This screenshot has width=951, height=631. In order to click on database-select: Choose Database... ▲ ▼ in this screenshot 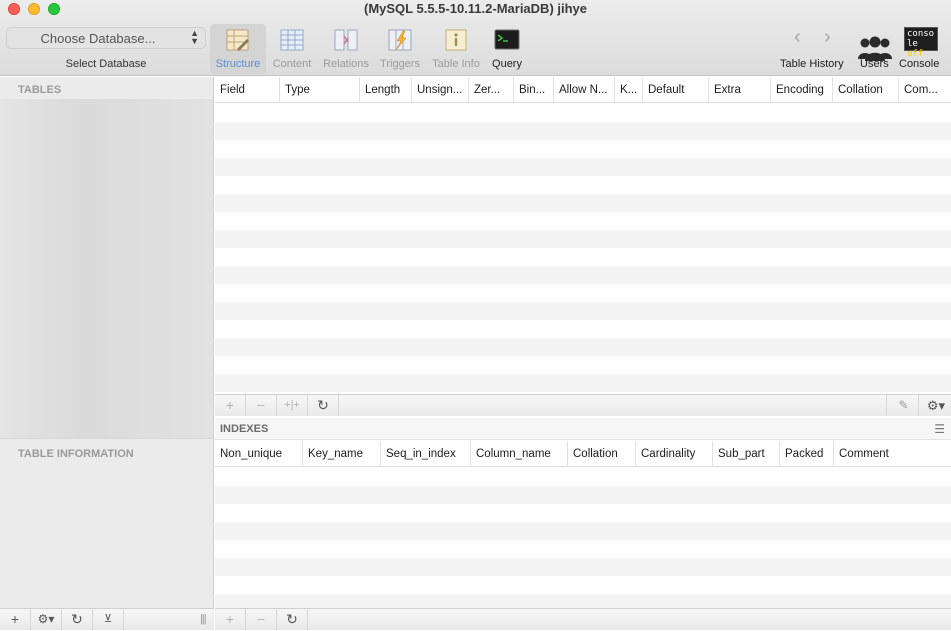, I will do `click(106, 38)`.